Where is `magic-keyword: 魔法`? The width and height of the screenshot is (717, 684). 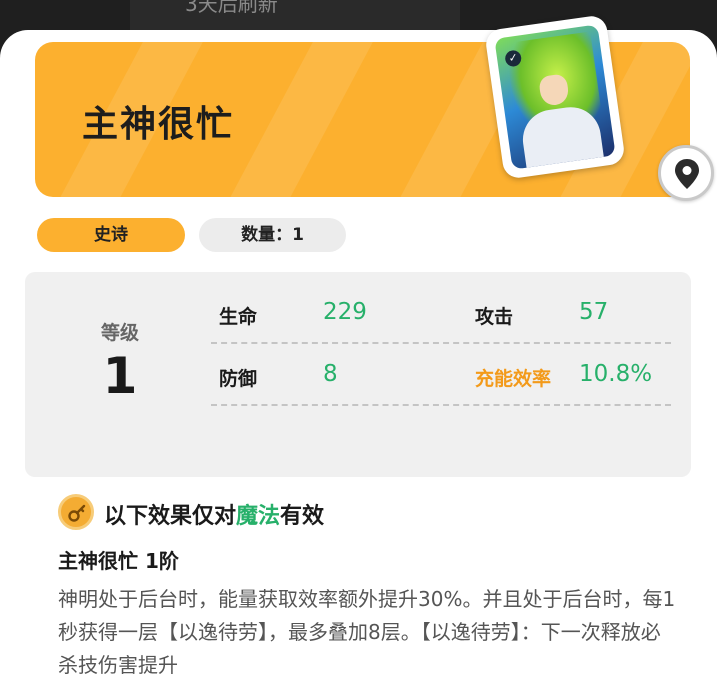
magic-keyword: 魔法 is located at coordinates (258, 516).